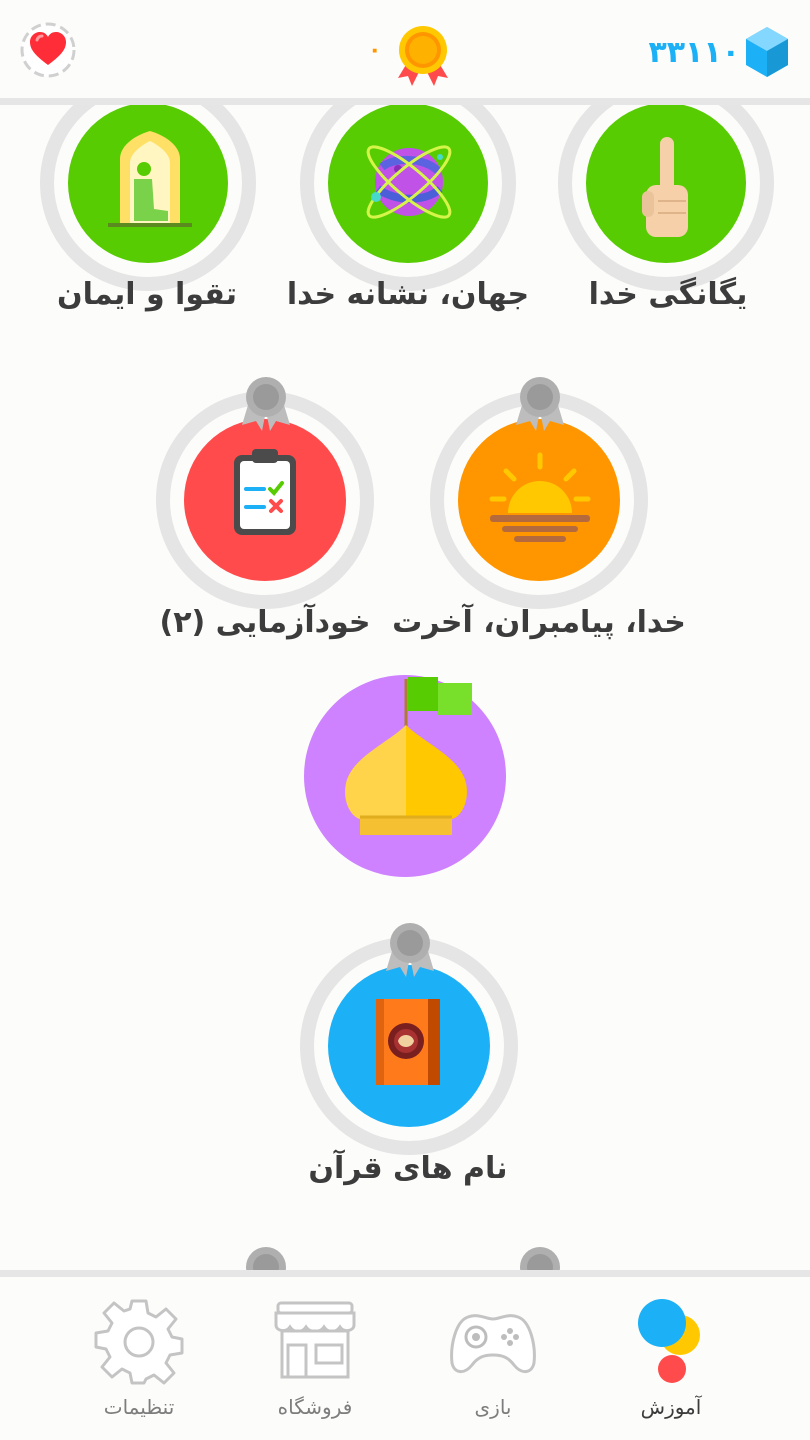 Image resolution: width=810 pixels, height=1440 pixels. I want to click on gamepad-icon, so click(493, 1343).